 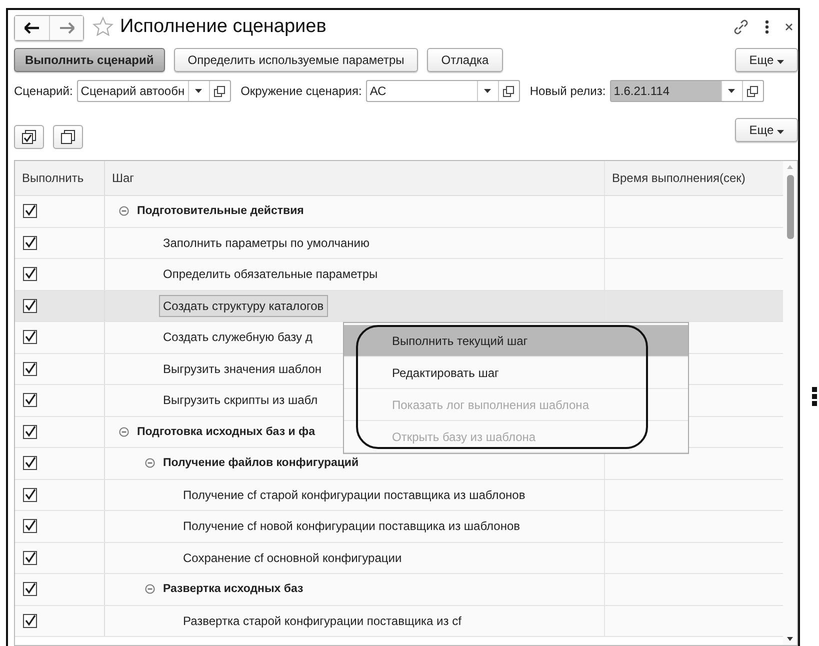 What do you see at coordinates (223, 27) in the screenshot?
I see `window-title: Исполнение сценариев` at bounding box center [223, 27].